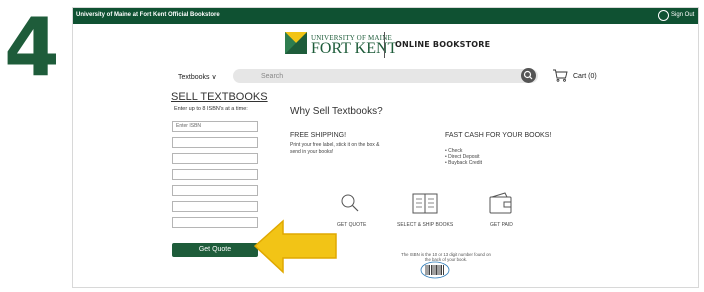 This screenshot has width=704, height=292. I want to click on search-button, so click(528, 75).